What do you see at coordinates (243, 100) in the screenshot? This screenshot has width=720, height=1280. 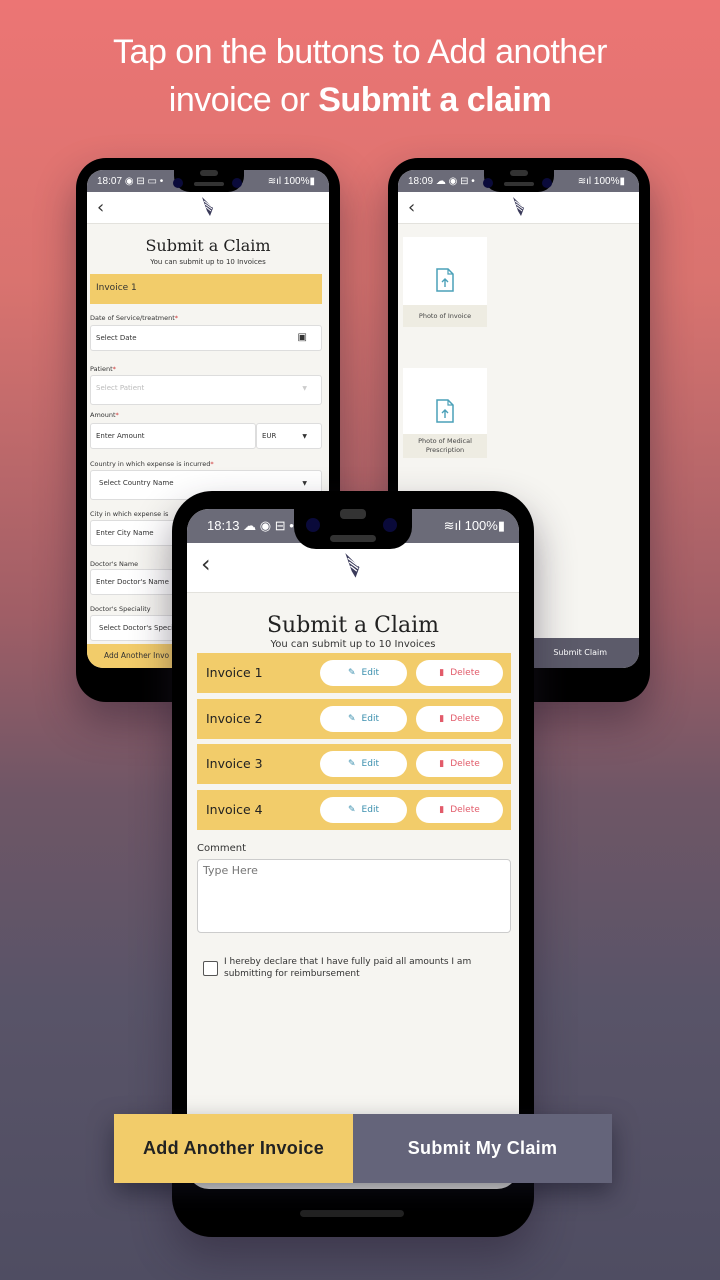 I see `headline-regular: invoice or` at bounding box center [243, 100].